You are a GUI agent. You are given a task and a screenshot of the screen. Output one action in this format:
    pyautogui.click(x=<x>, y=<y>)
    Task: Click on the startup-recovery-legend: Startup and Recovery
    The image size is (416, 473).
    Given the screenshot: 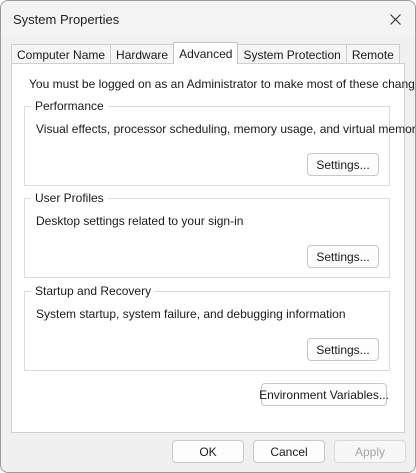 What is the action you would take?
    pyautogui.click(x=93, y=291)
    